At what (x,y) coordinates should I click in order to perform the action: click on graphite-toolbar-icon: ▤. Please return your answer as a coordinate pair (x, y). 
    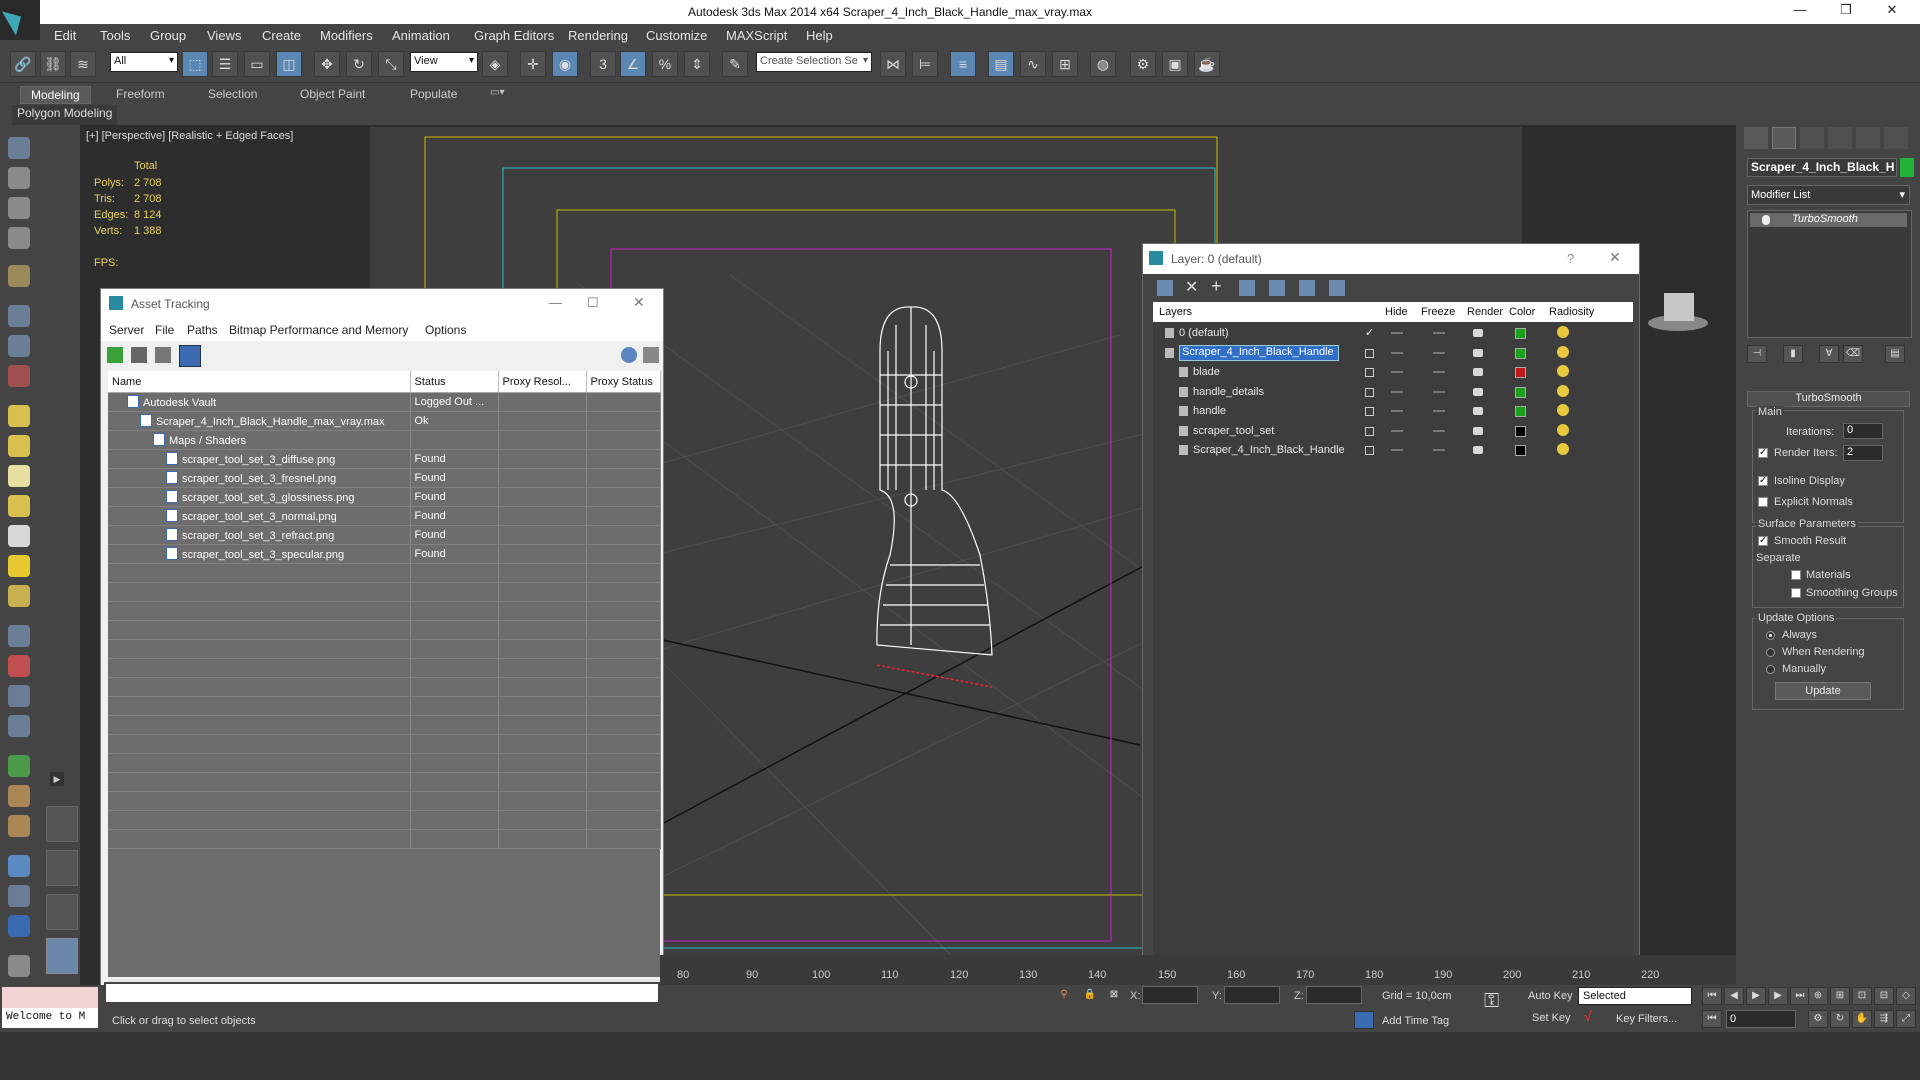
    Looking at the image, I should click on (1001, 64).